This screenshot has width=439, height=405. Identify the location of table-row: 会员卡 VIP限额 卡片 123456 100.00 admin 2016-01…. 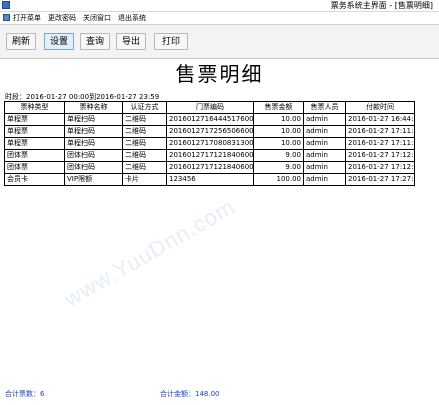
(209, 179).